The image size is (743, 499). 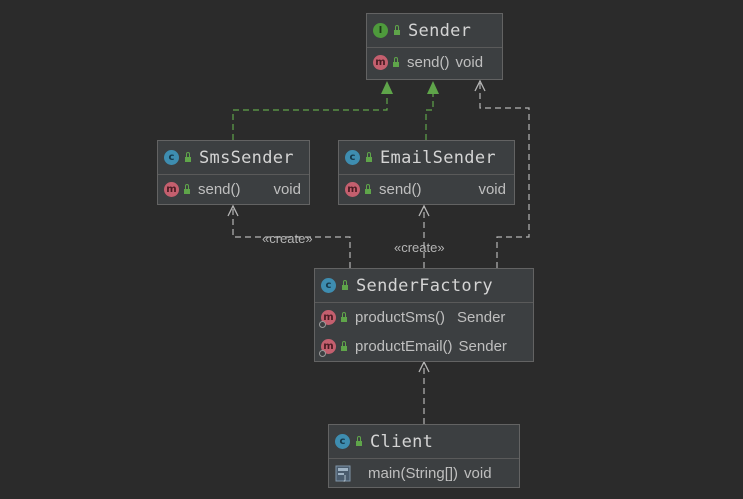 I want to click on method-name: main(String[]), so click(x=413, y=473).